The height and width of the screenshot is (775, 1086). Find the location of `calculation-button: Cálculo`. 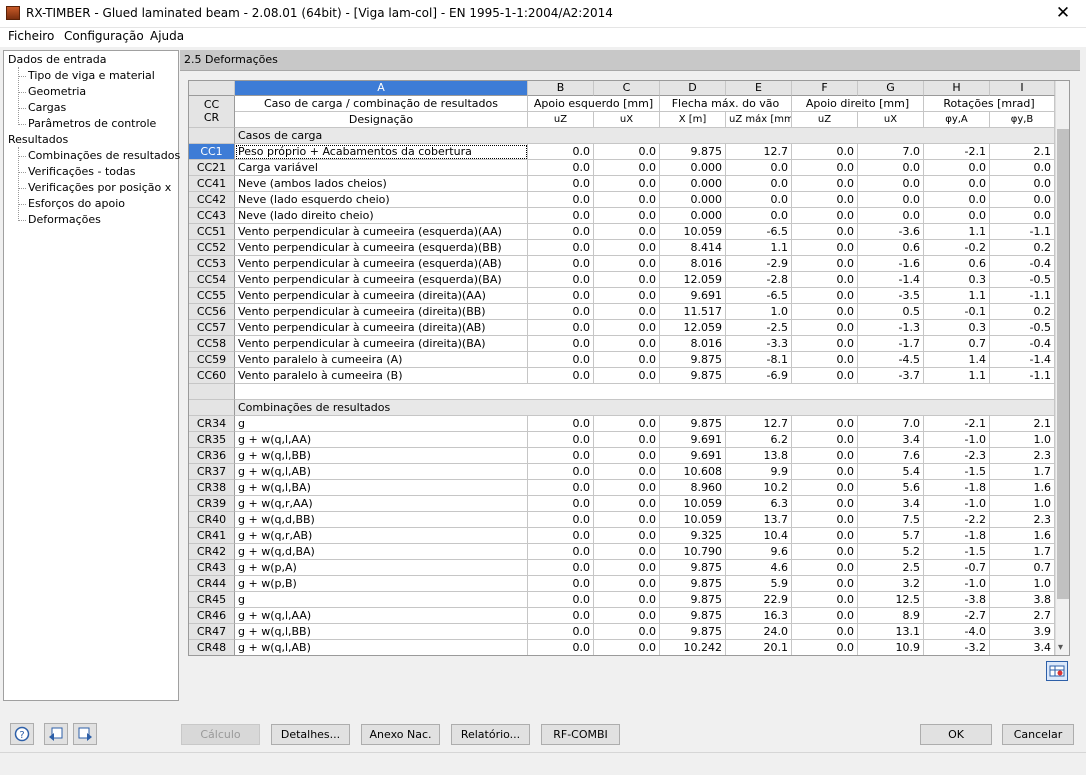

calculation-button: Cálculo is located at coordinates (220, 734).